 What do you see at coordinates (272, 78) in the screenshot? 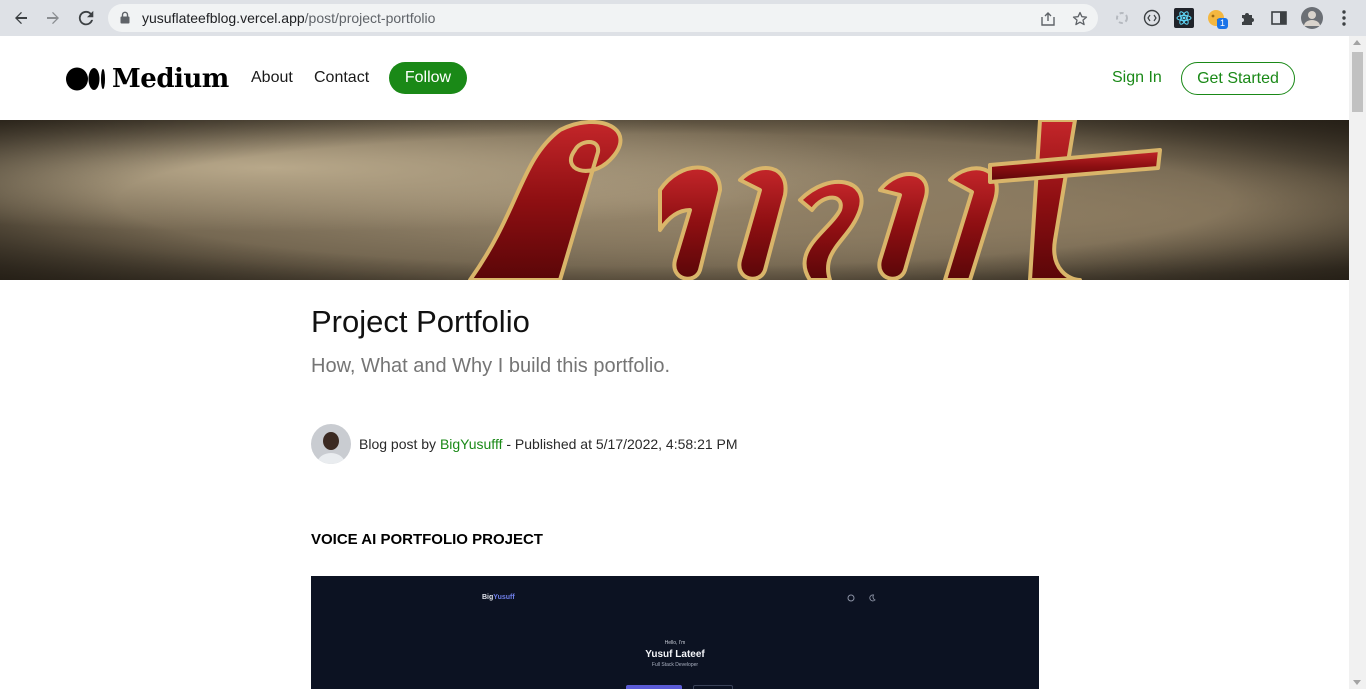
I see `nav-about-link: About` at bounding box center [272, 78].